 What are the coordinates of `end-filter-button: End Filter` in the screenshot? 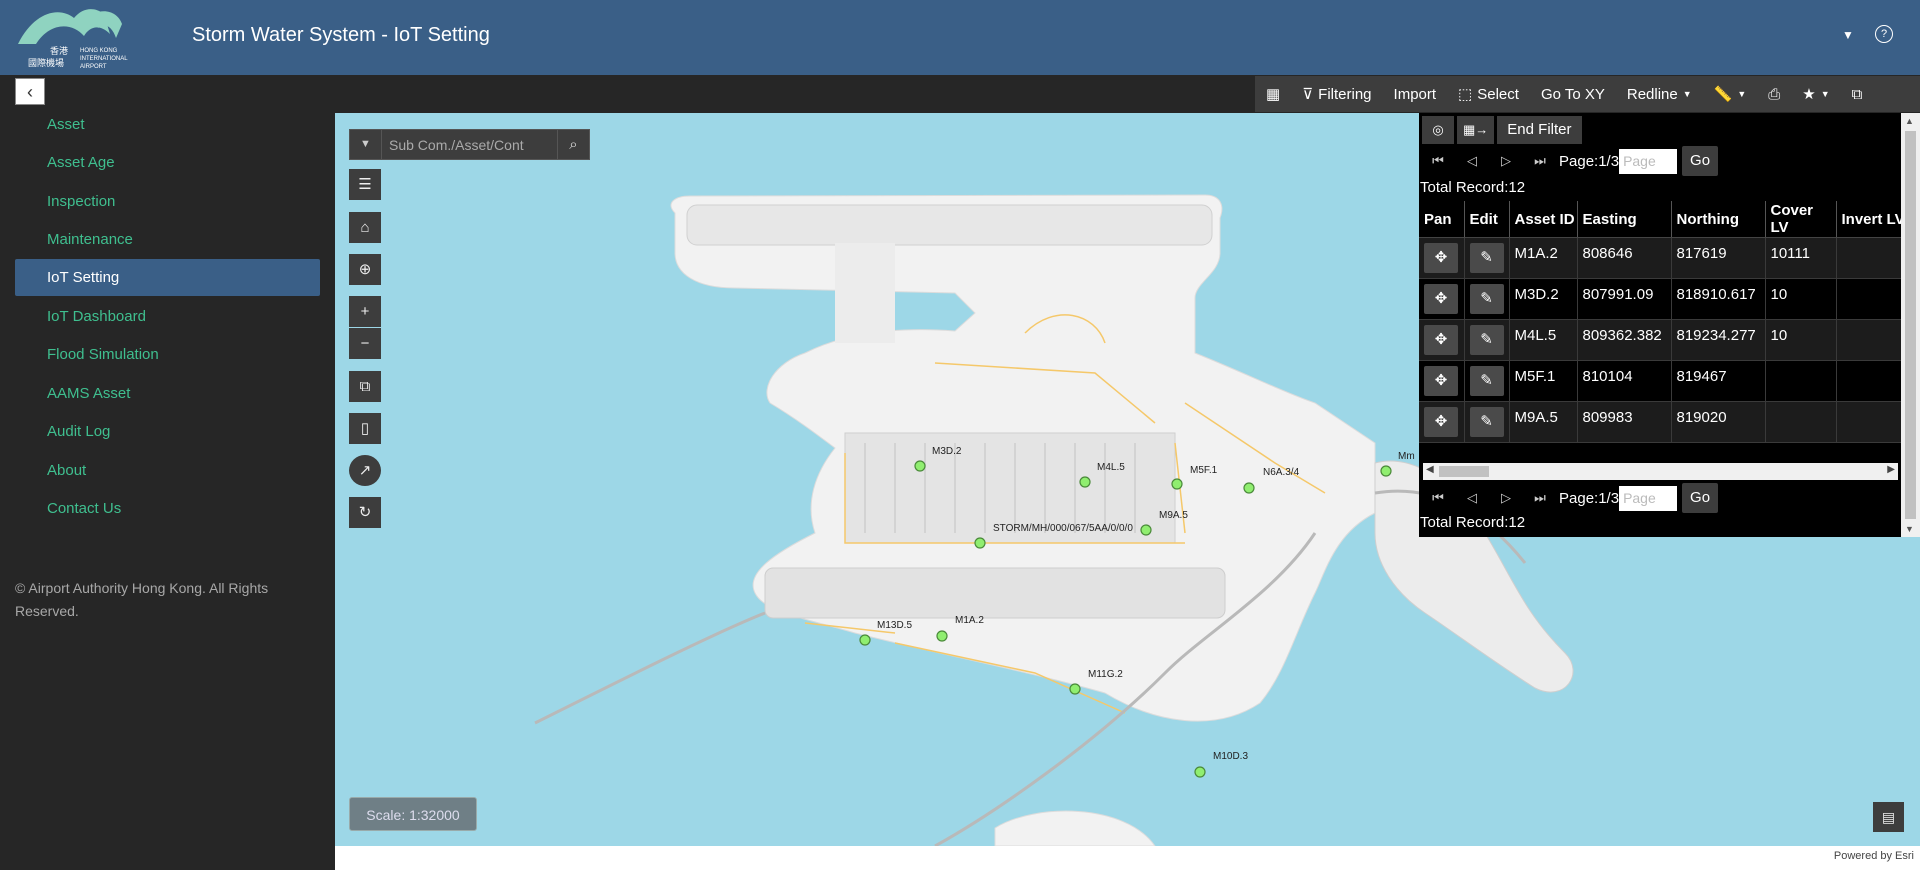 It's located at (1539, 130).